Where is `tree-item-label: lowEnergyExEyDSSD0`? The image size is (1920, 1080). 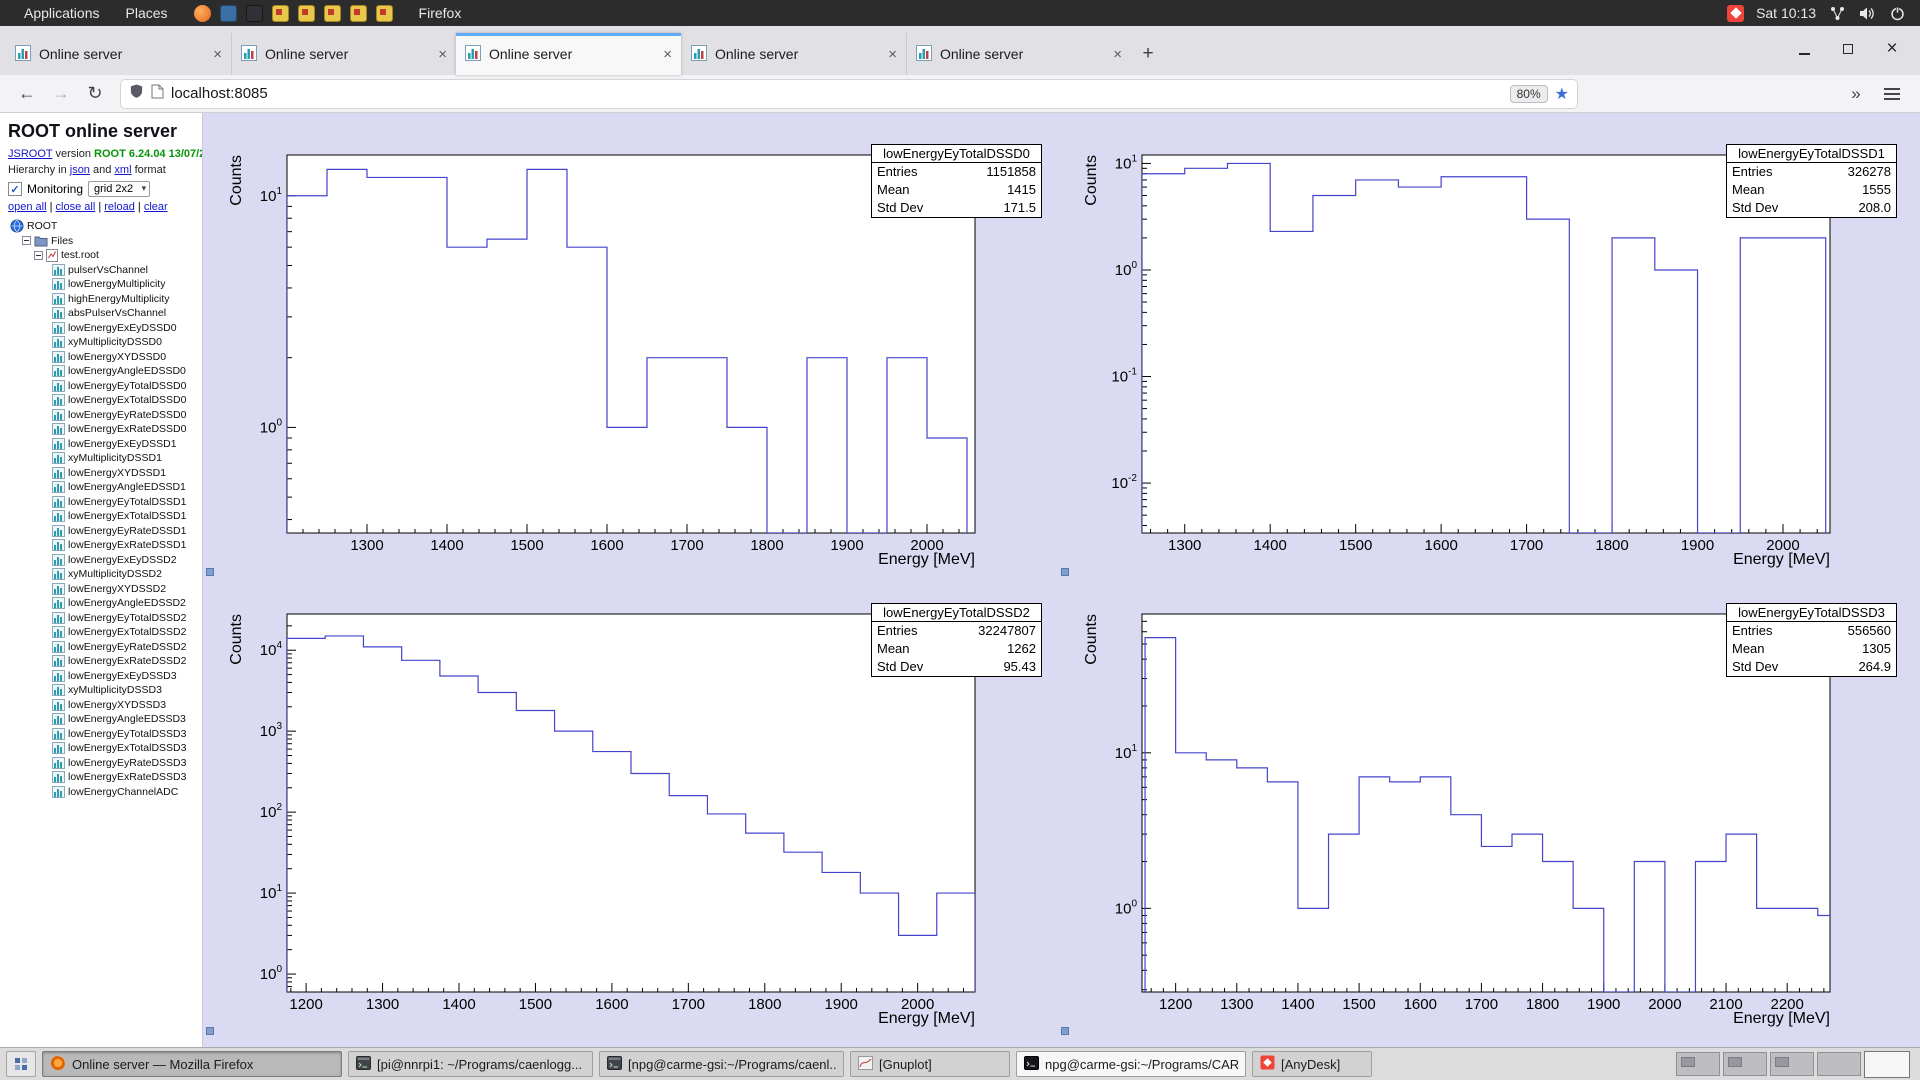 tree-item-label: lowEnergyExEyDSSD0 is located at coordinates (122, 328).